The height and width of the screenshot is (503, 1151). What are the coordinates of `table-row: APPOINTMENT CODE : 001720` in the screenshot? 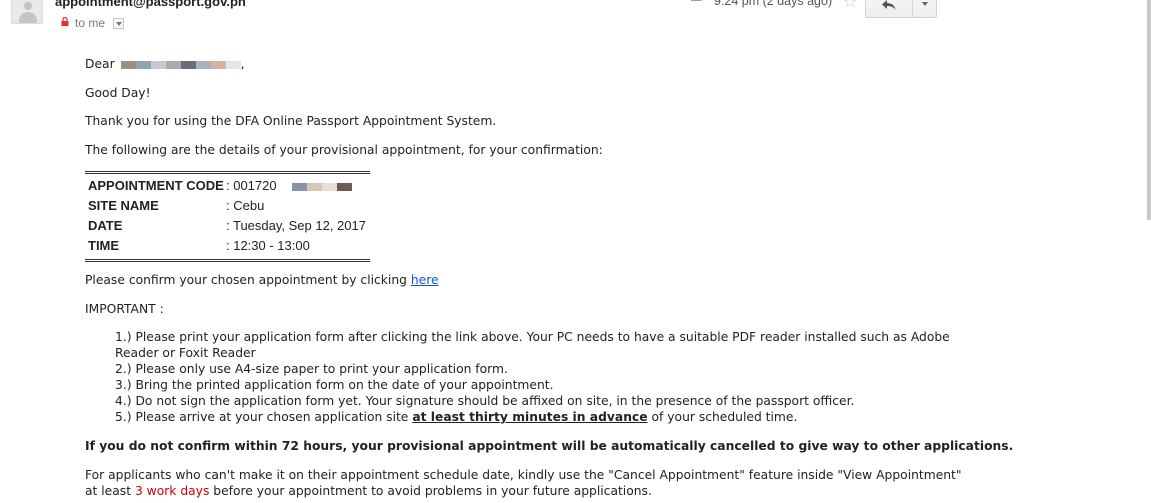 It's located at (227, 188).